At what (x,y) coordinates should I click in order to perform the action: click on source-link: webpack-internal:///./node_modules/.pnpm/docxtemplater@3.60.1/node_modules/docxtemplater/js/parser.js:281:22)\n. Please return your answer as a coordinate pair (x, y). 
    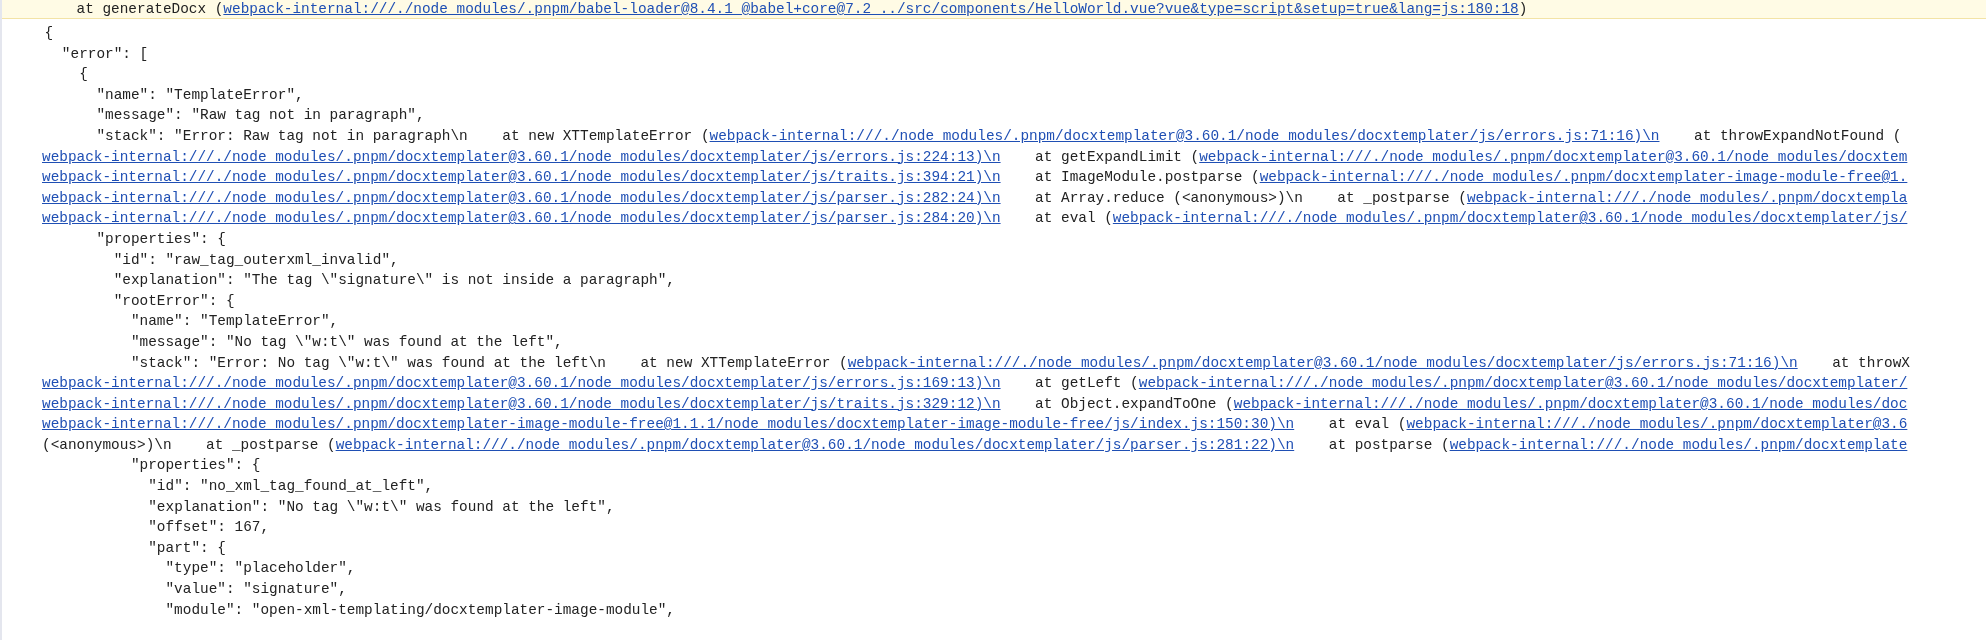
    Looking at the image, I should click on (815, 444).